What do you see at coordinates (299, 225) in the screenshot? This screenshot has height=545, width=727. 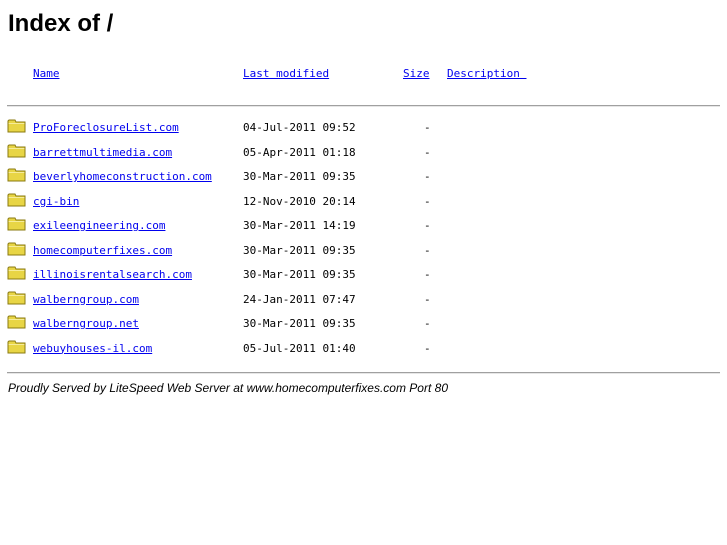 I see `last-modified: 30-Mar-2011 14:19` at bounding box center [299, 225].